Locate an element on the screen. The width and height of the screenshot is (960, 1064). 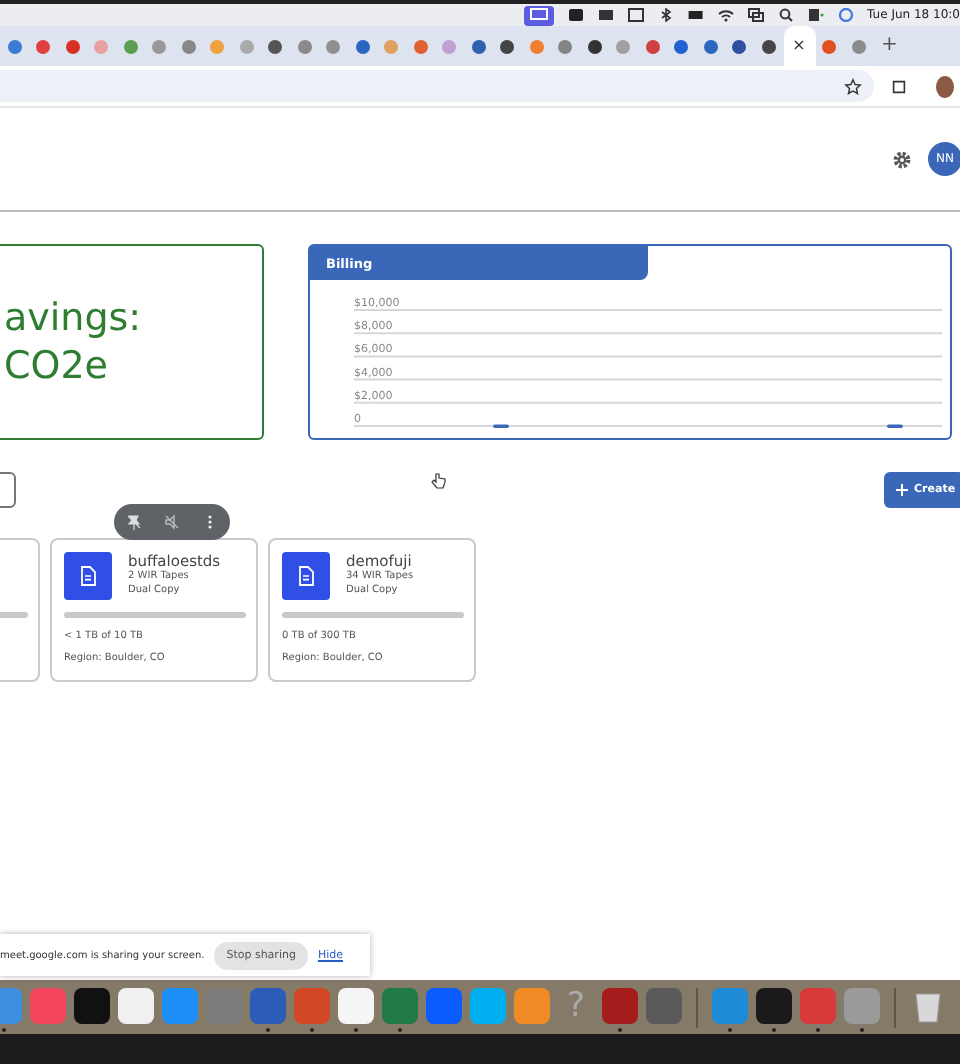
new-tab-button: + is located at coordinates (889, 46).